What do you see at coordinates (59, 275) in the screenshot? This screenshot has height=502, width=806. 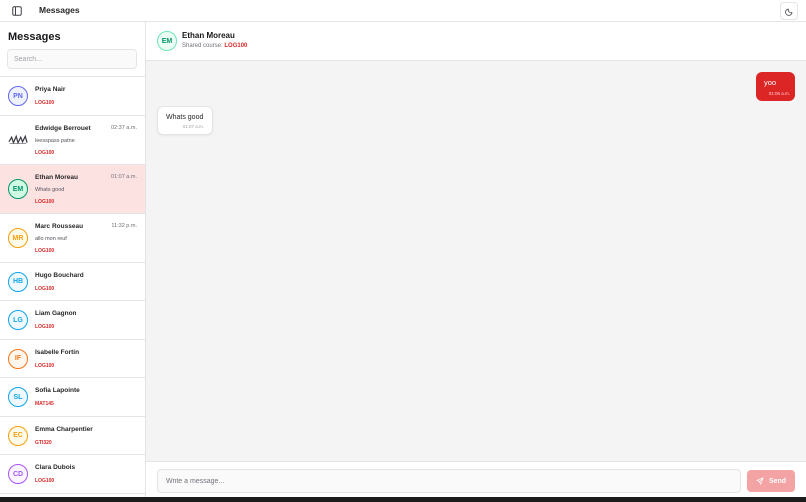 I see `conversation-name: Hugo Bouchard` at bounding box center [59, 275].